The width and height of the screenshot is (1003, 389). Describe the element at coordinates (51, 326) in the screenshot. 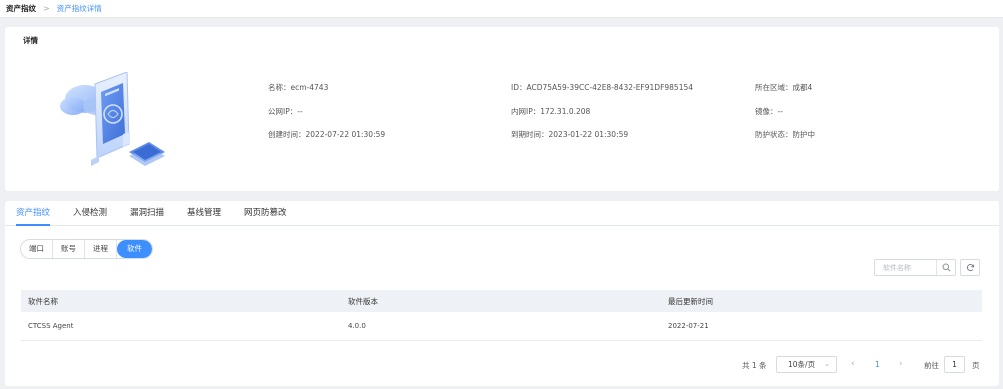

I see `cell-software-name: CTCSS Agent` at that location.